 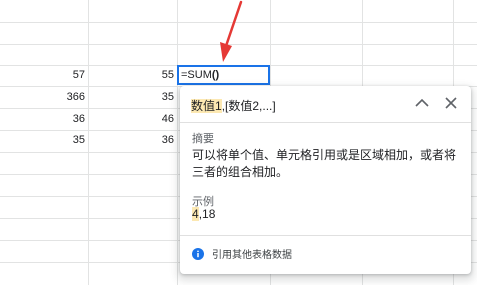 I want to click on summary-label: 摘要, so click(x=203, y=139).